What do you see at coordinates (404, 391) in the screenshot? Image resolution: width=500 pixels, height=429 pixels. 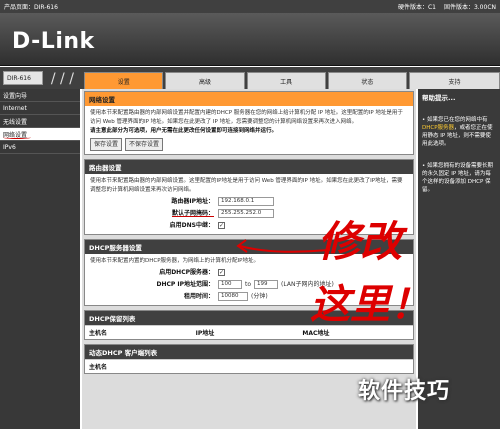 I see `watermark-text: 软件技巧` at bounding box center [404, 391].